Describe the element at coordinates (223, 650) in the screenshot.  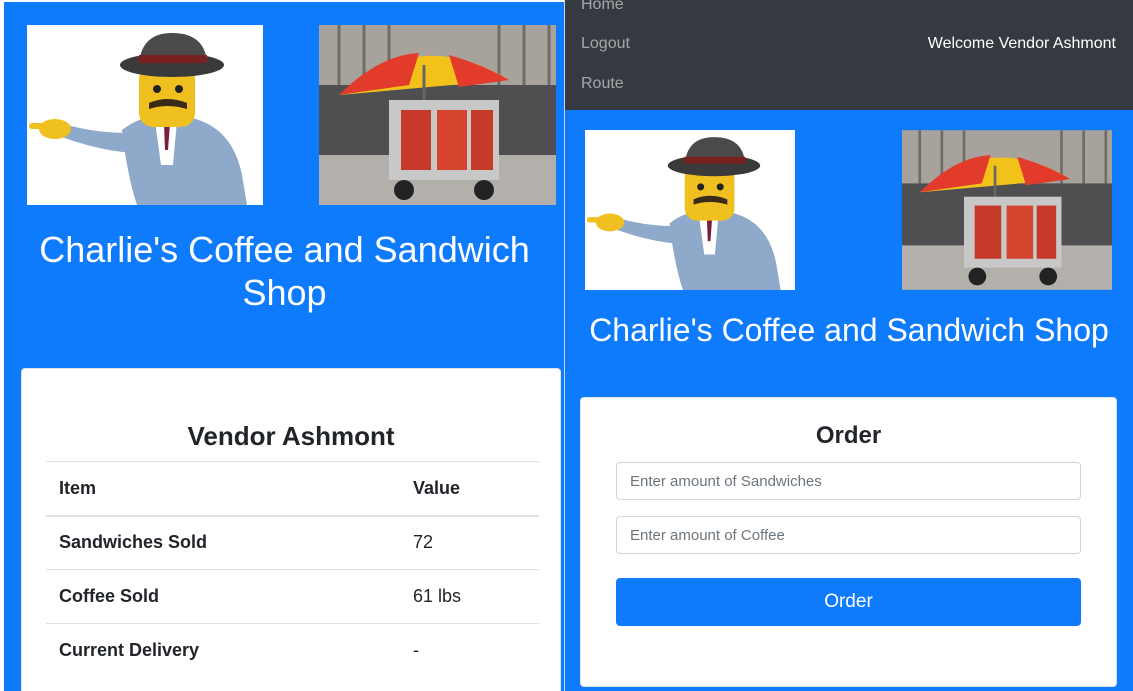
I see `row-label: Current Delivery` at that location.